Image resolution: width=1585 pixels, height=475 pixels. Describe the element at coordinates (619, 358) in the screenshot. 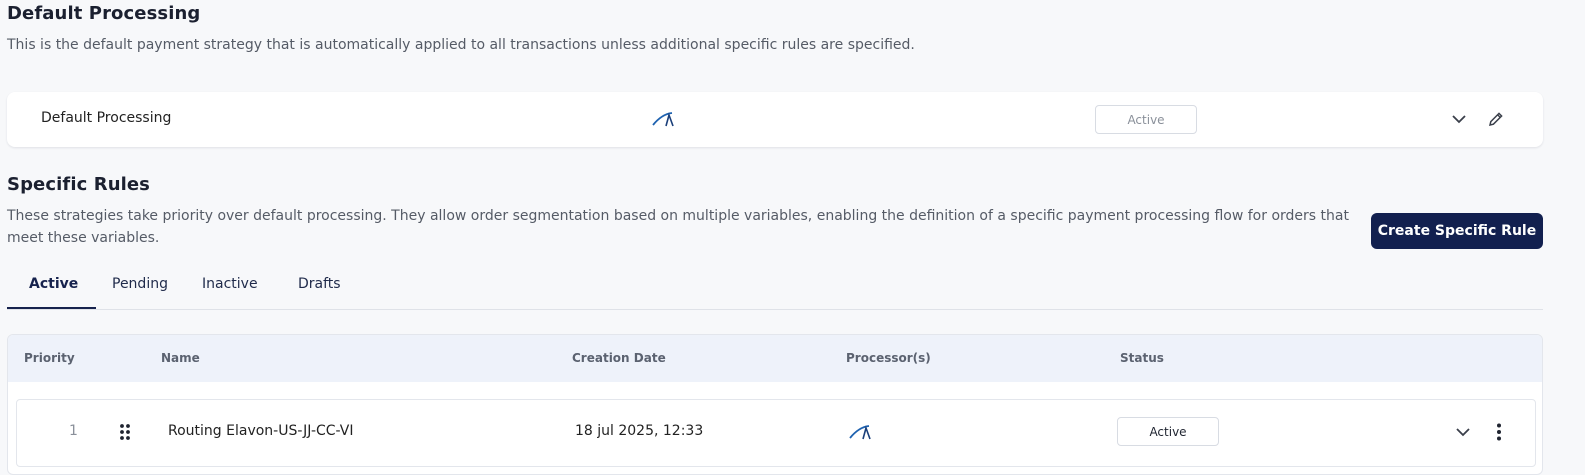

I see `header-creation-date: Creation Date` at that location.